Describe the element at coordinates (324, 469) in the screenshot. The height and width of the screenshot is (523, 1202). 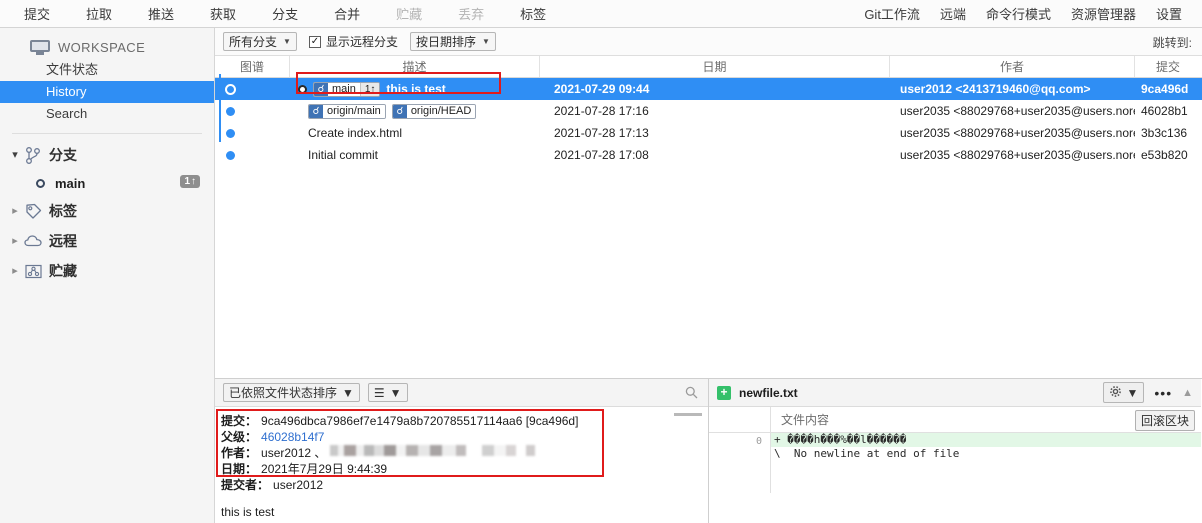
I see `detail-value-date: 2021年7月29日 9:44:39` at that location.